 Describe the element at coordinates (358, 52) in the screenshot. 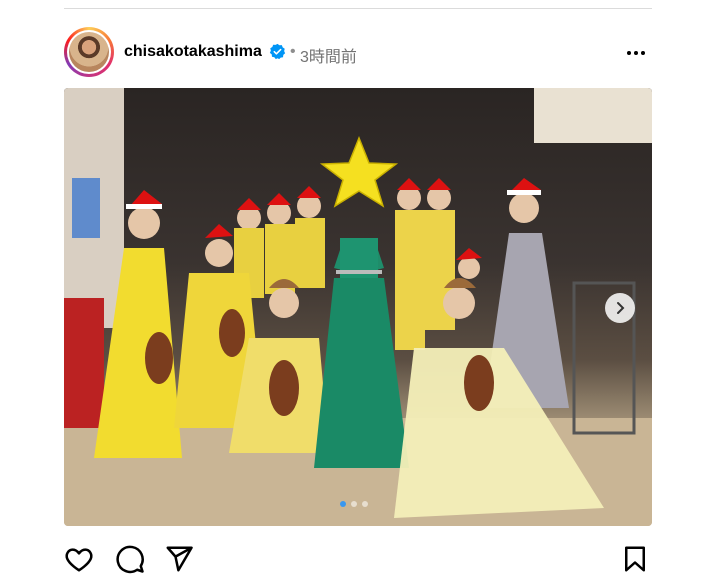

I see `post-header: chisakotakashima • 3時間前` at that location.